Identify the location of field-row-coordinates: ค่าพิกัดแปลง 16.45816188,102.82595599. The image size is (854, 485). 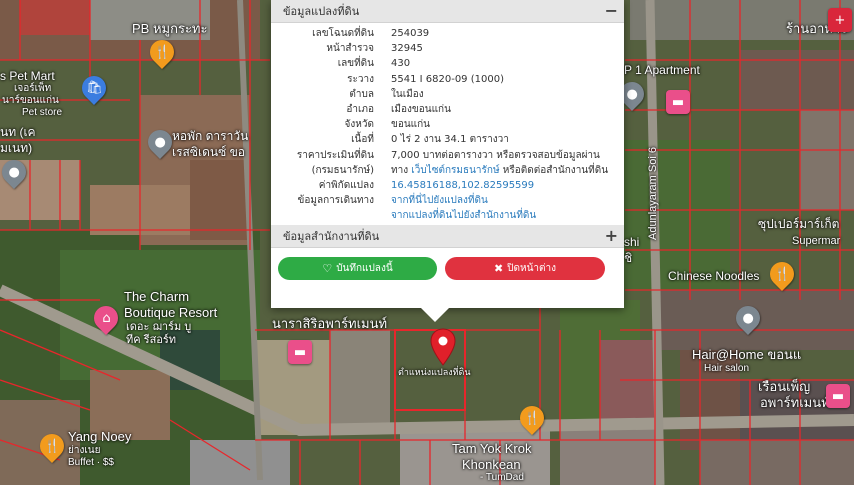
(447, 185).